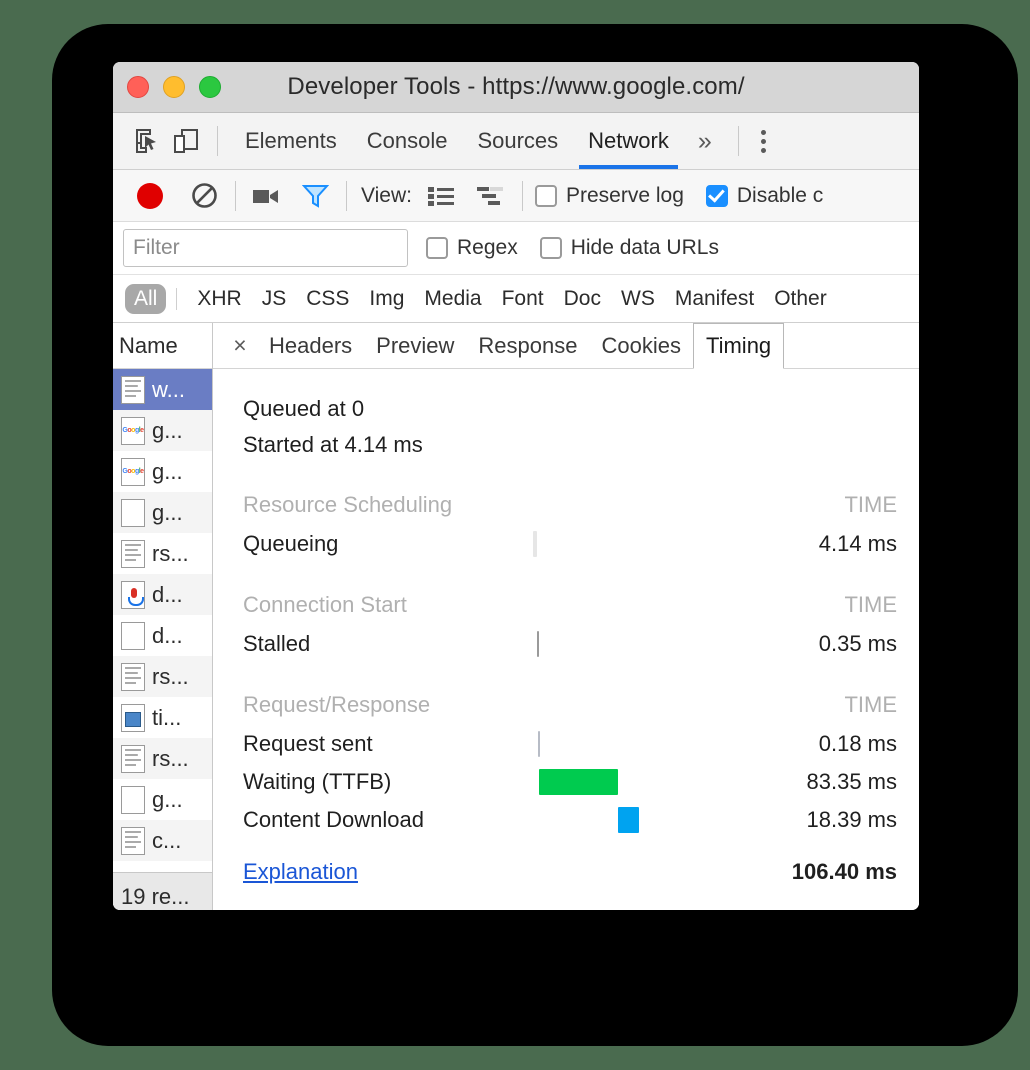 The height and width of the screenshot is (1070, 1030). Describe the element at coordinates (570, 644) in the screenshot. I see `timing-row: Stalled 0.35 ms` at that location.